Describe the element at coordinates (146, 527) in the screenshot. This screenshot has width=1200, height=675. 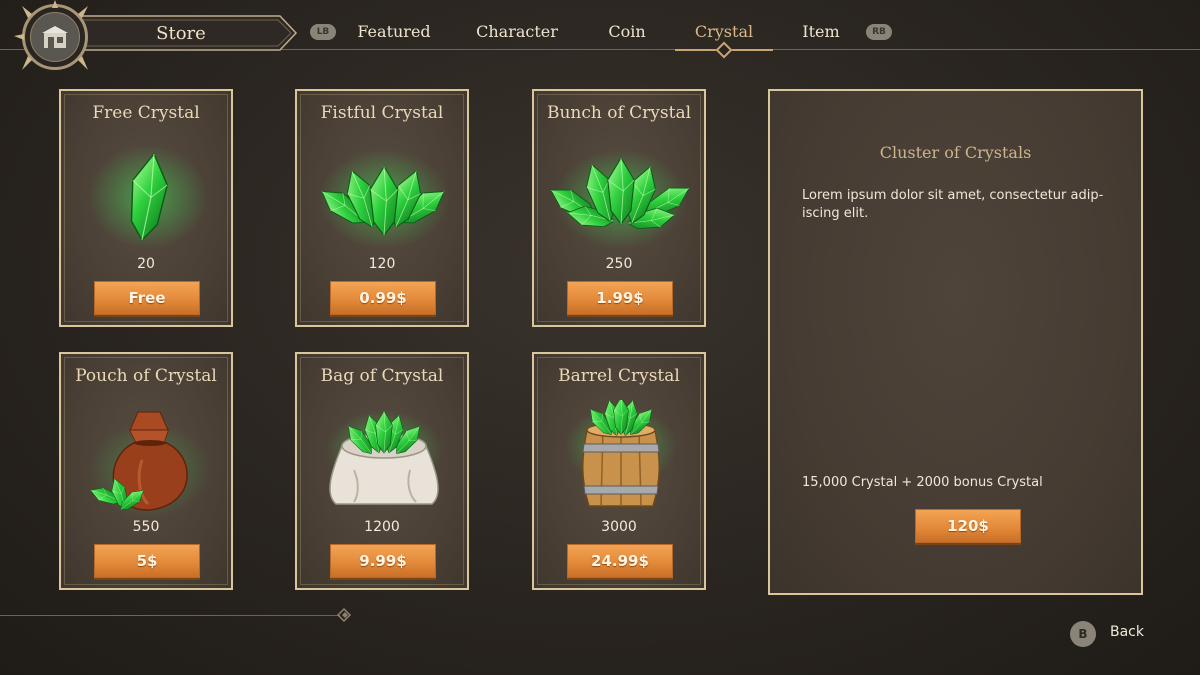
I see `product-amount: 550` at that location.